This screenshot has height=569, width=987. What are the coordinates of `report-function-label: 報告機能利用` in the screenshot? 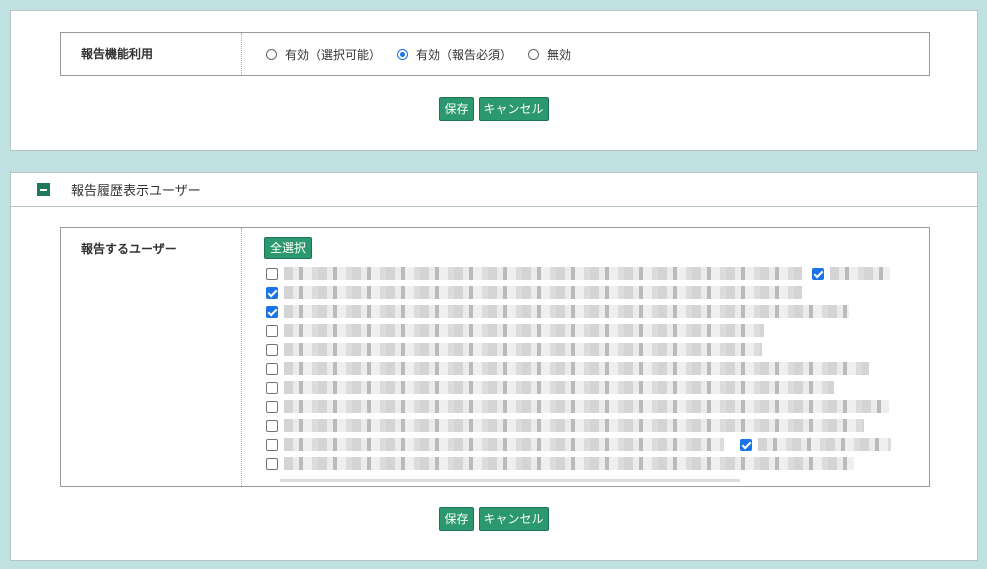 It's located at (151, 54).